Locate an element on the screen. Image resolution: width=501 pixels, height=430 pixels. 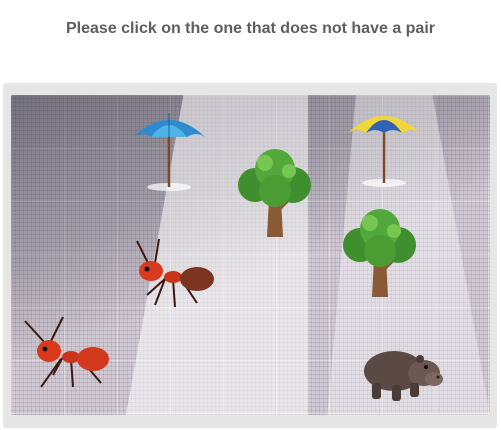
hippo-icon is located at coordinates (401, 370).